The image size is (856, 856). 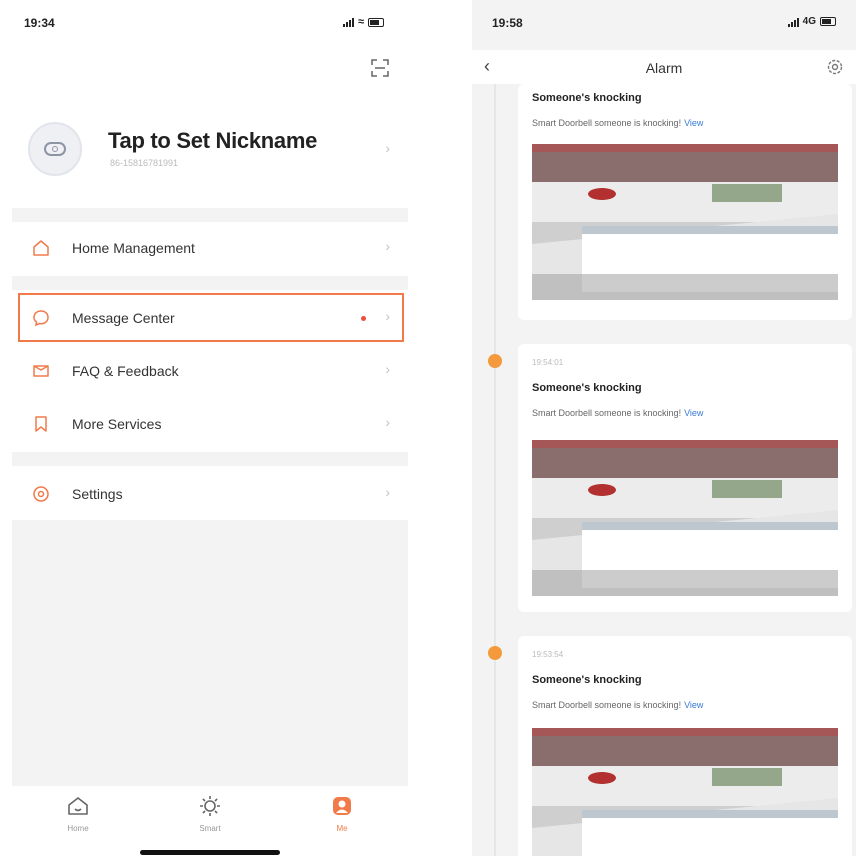 I want to click on menu-label: Home Management, so click(x=133, y=248).